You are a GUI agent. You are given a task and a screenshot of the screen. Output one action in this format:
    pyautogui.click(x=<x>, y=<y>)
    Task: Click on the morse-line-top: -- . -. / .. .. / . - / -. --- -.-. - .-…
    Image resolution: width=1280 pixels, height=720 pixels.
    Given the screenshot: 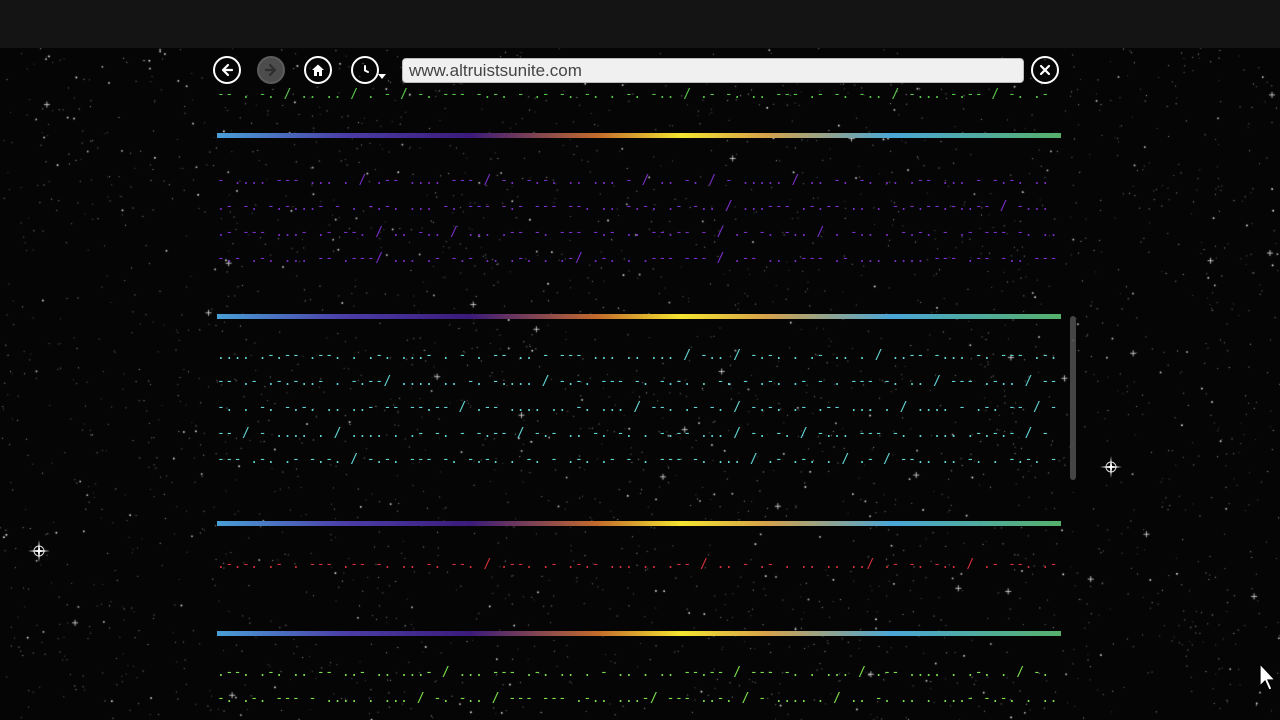 What is the action you would take?
    pyautogui.click(x=633, y=95)
    